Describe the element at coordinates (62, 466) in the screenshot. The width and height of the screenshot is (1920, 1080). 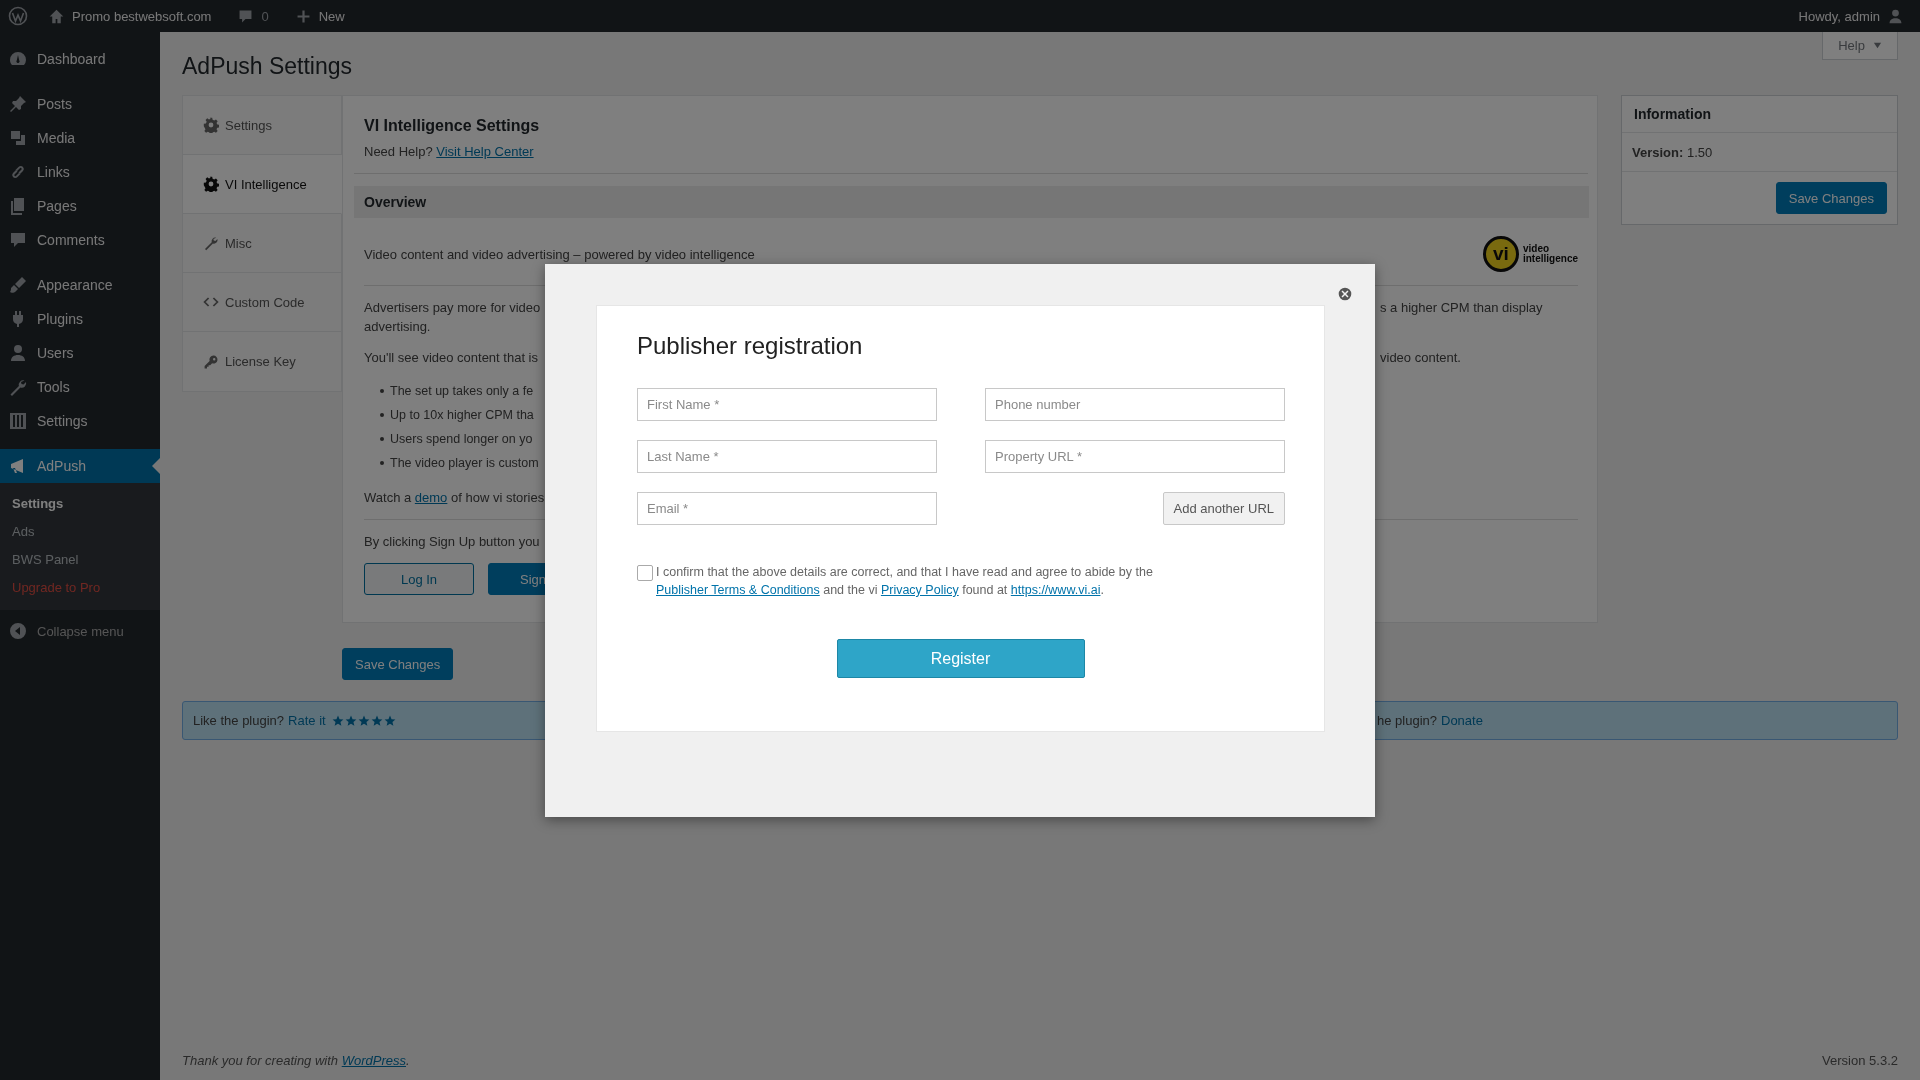
I see `menu-label: AdPush` at that location.